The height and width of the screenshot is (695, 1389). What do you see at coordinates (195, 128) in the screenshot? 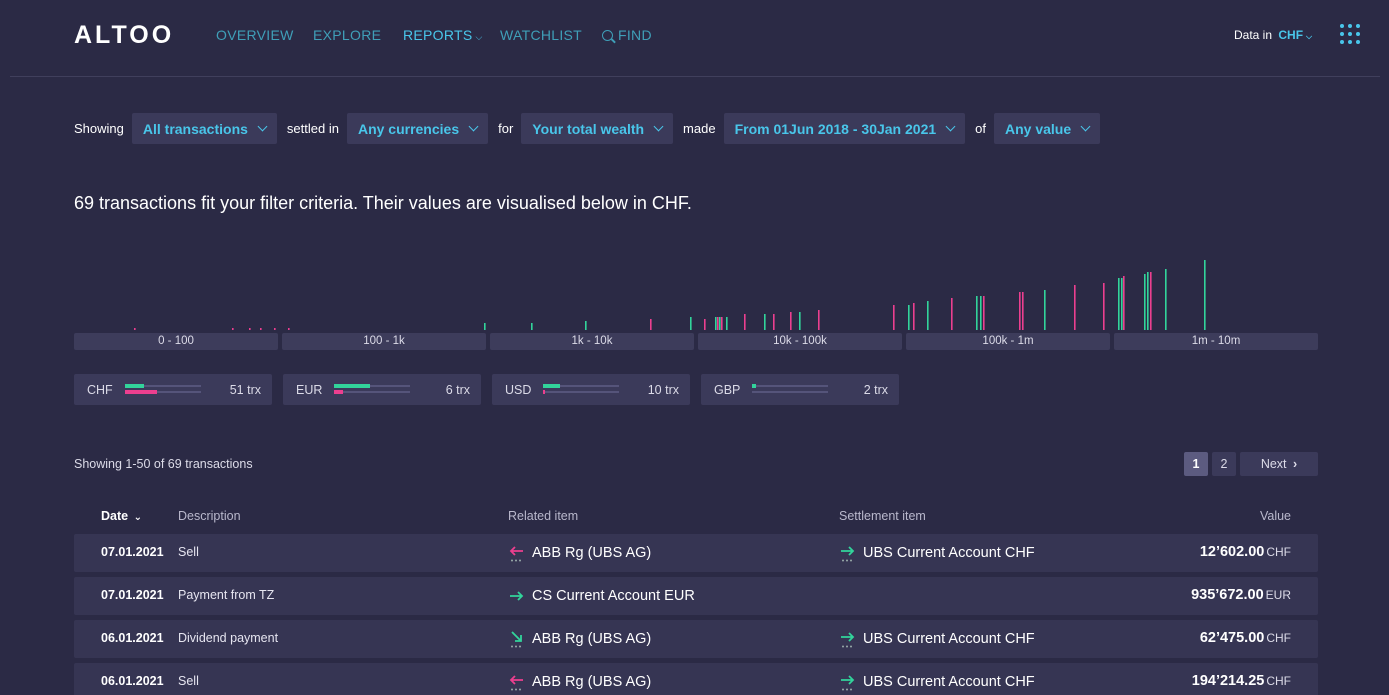
I see `transactions-filter-value: All transactions` at bounding box center [195, 128].